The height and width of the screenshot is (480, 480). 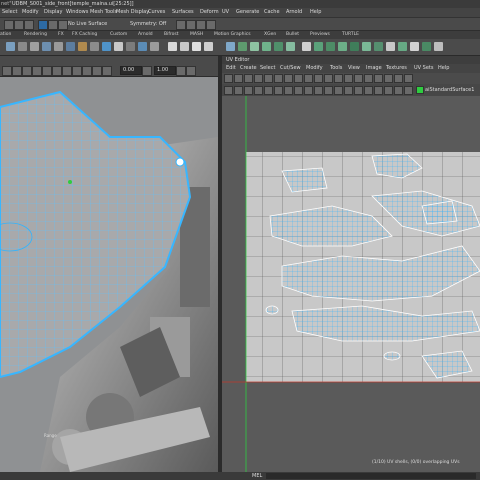 What do you see at coordinates (350, 35) in the screenshot?
I see `shelf-tab-turtle: TURTLE` at bounding box center [350, 35].